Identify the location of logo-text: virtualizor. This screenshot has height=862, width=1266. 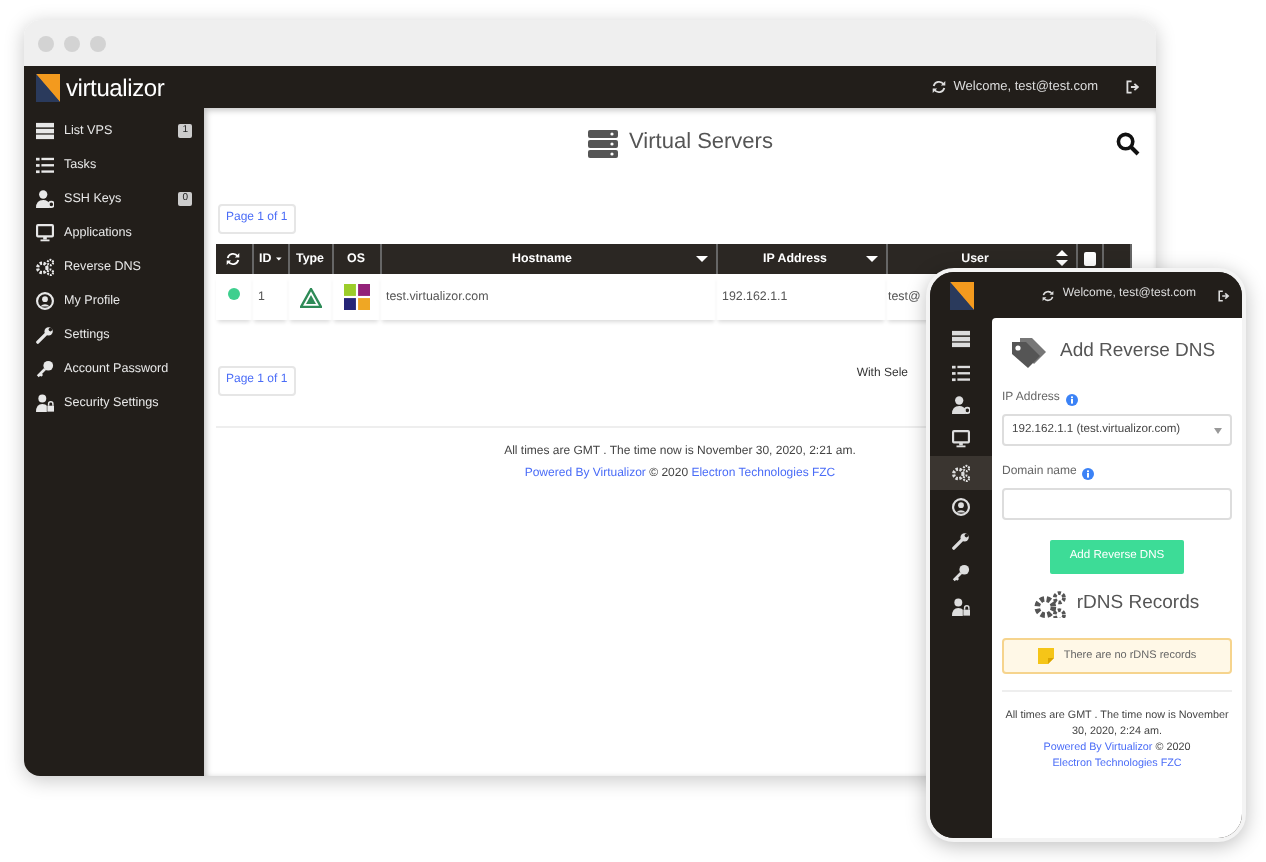
(115, 88).